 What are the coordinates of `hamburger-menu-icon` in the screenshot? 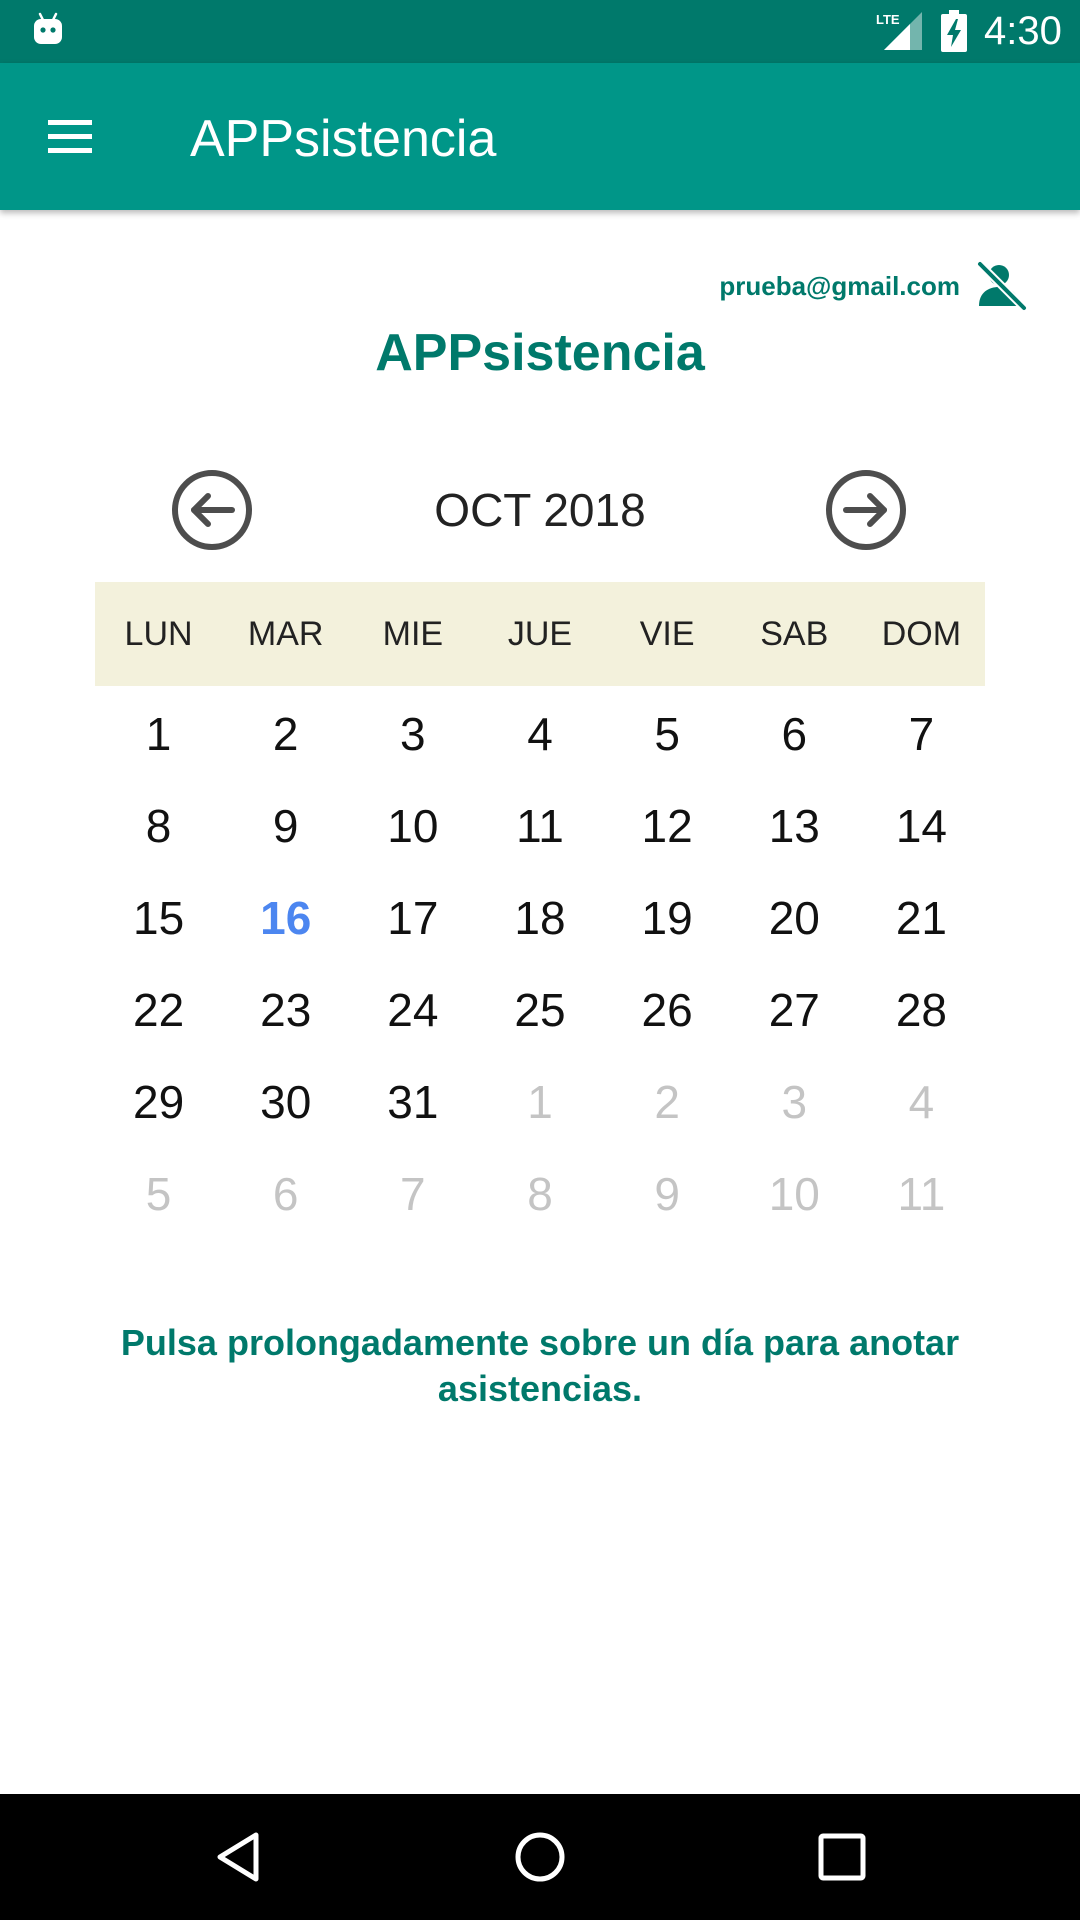 It's located at (70, 137).